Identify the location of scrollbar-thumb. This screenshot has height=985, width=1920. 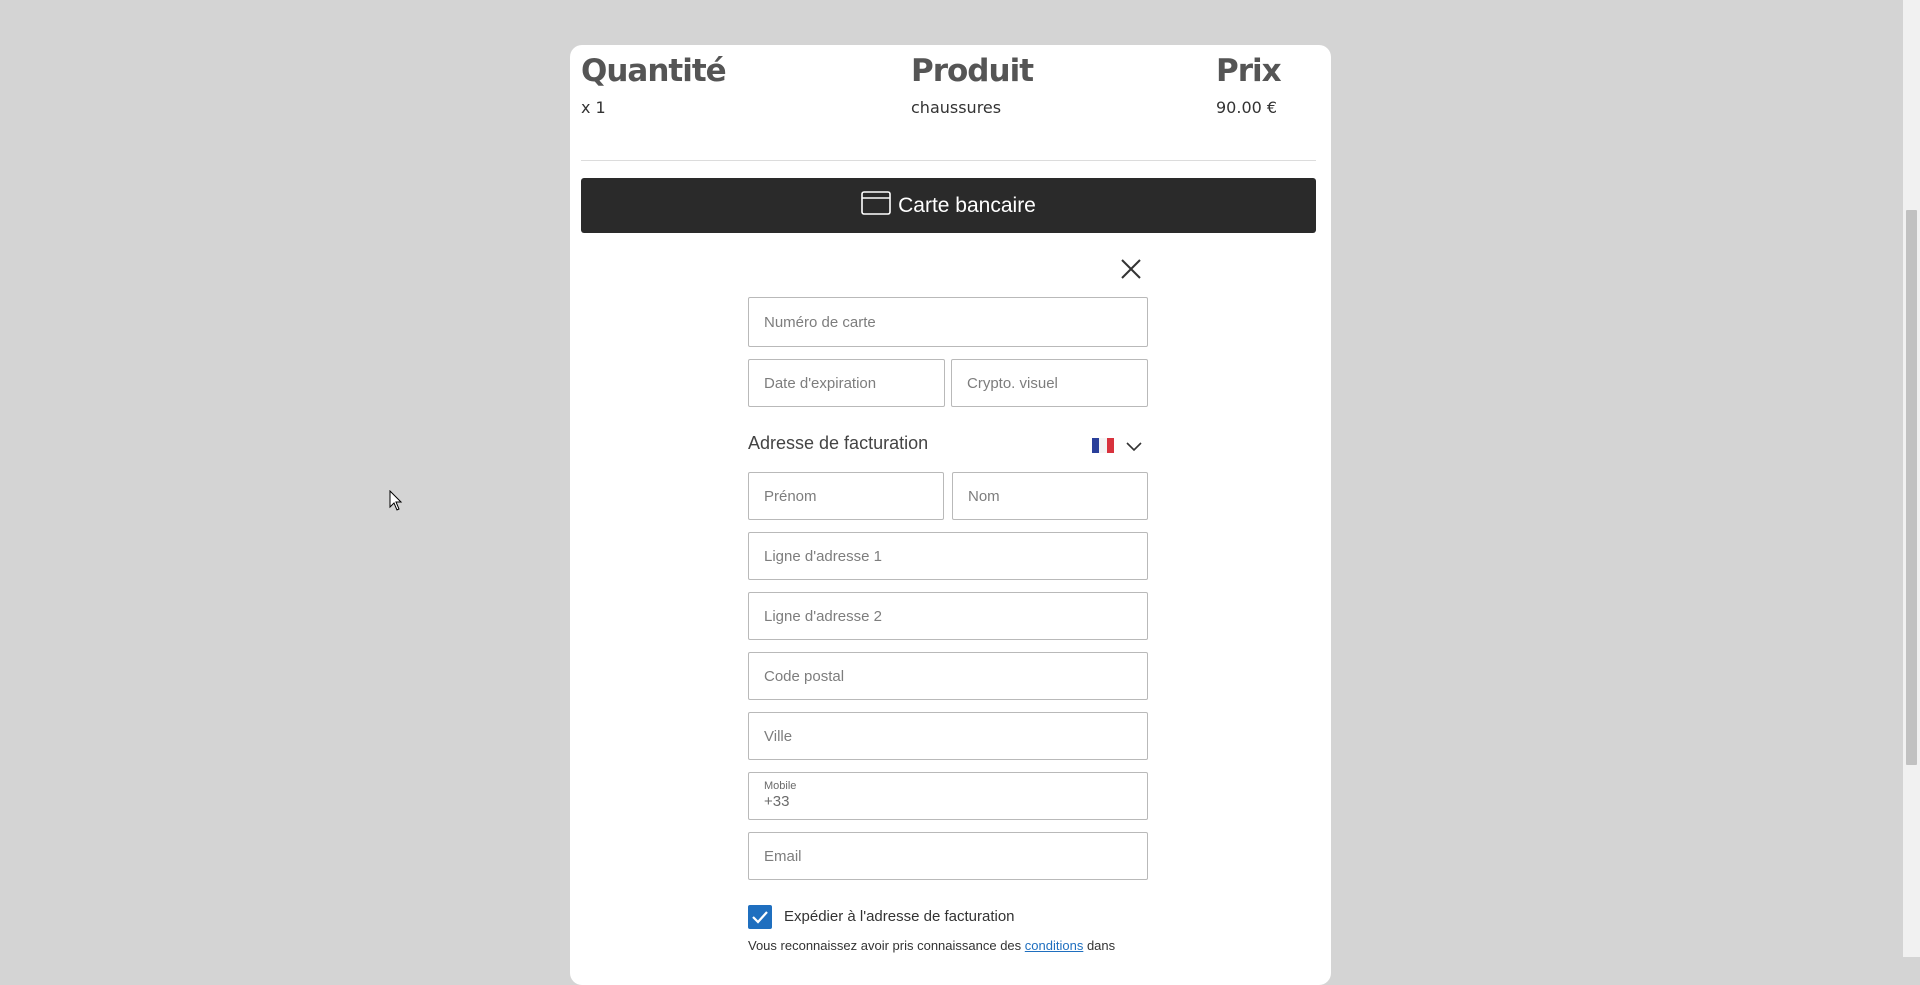
(1911, 487).